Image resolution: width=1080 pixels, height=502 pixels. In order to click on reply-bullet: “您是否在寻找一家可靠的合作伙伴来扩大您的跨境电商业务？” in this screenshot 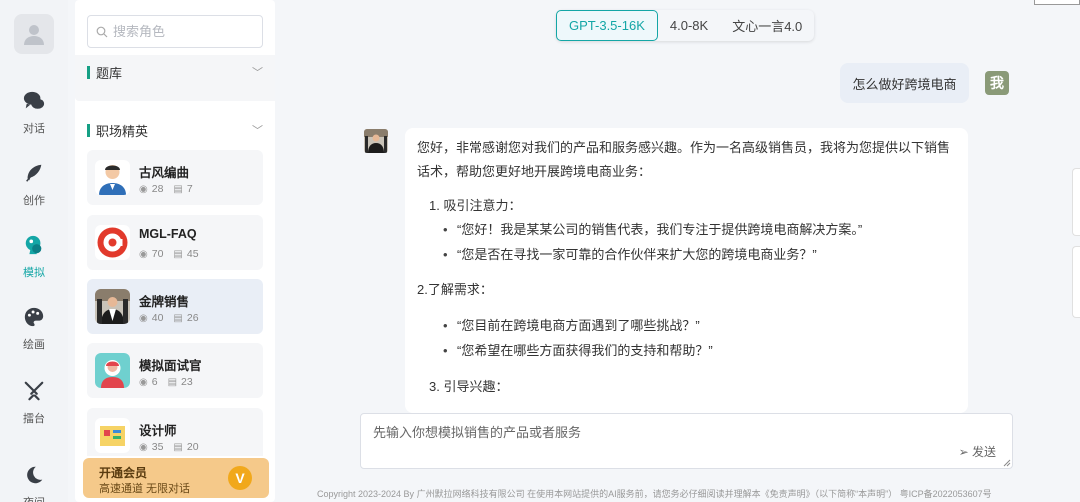, I will do `click(630, 255)`.